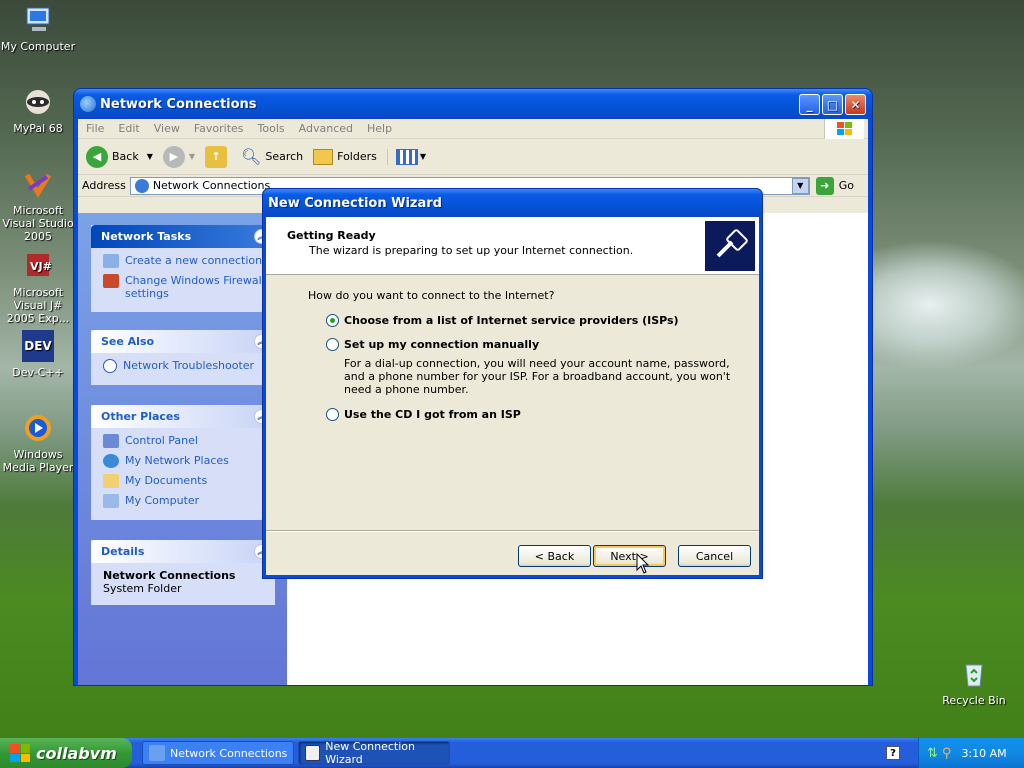  What do you see at coordinates (809, 104) in the screenshot?
I see `minimize-button: _` at bounding box center [809, 104].